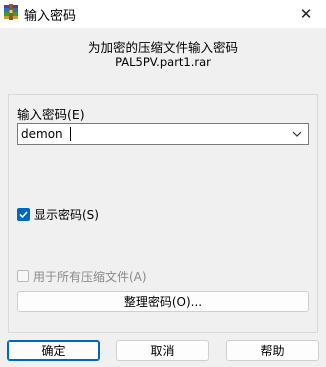  Describe the element at coordinates (70, 134) in the screenshot. I see `text-caret` at that location.